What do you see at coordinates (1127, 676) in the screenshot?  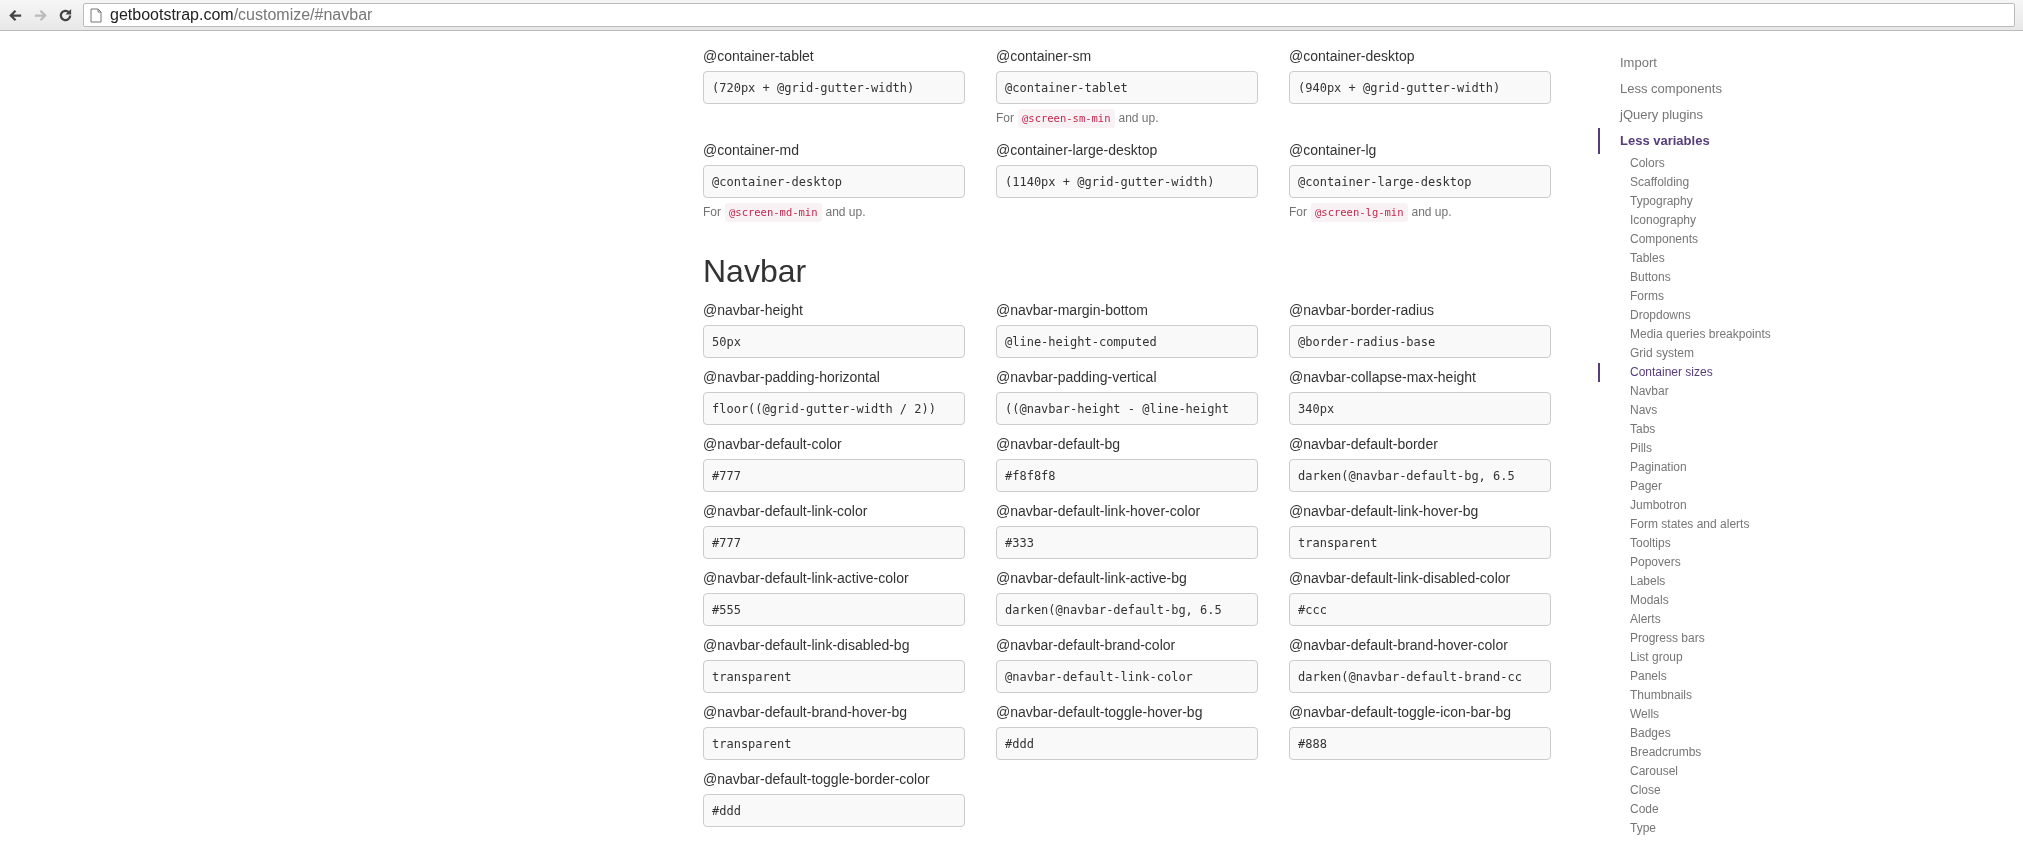 I see `input-field: @navbar-default-link-color` at bounding box center [1127, 676].